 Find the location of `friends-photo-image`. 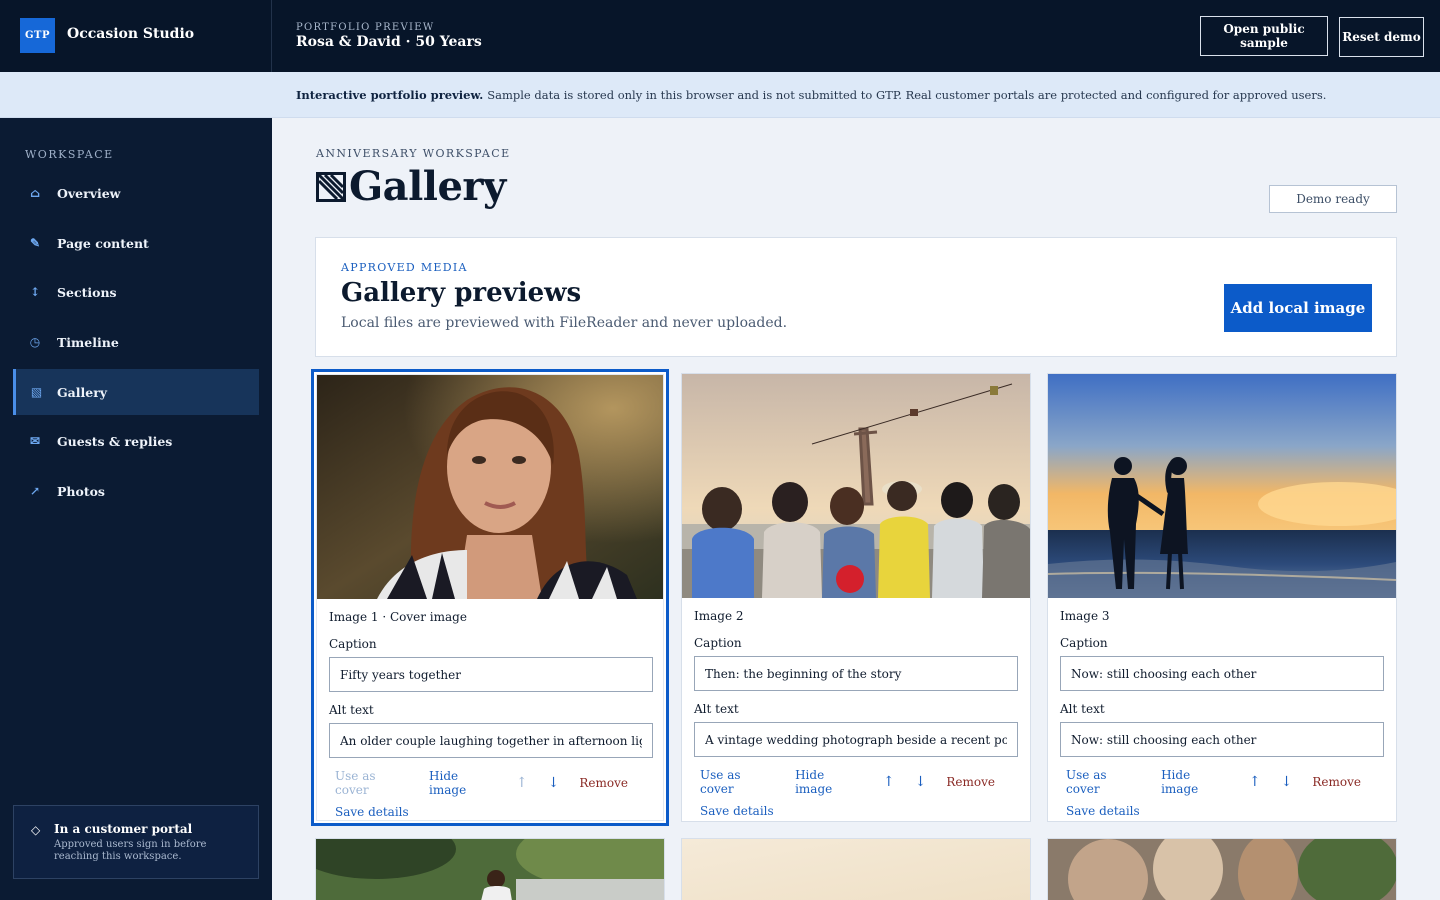

friends-photo-image is located at coordinates (856, 486).